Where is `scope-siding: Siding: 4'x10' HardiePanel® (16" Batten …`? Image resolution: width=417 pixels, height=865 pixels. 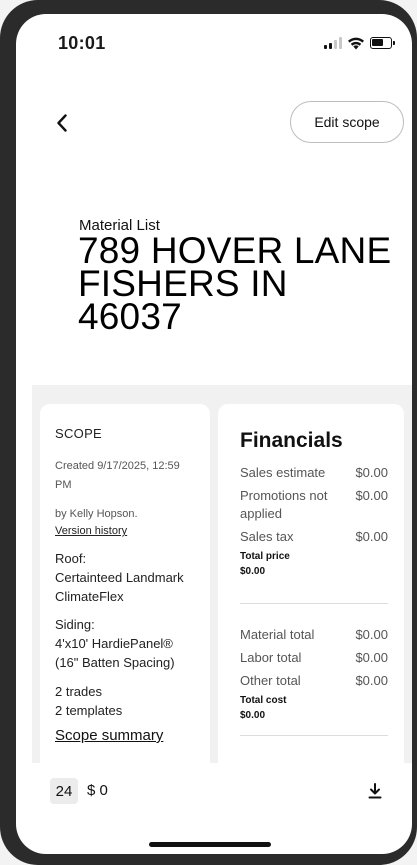 scope-siding: Siding: 4'x10' HardiePanel® (16" Batten … is located at coordinates (115, 643).